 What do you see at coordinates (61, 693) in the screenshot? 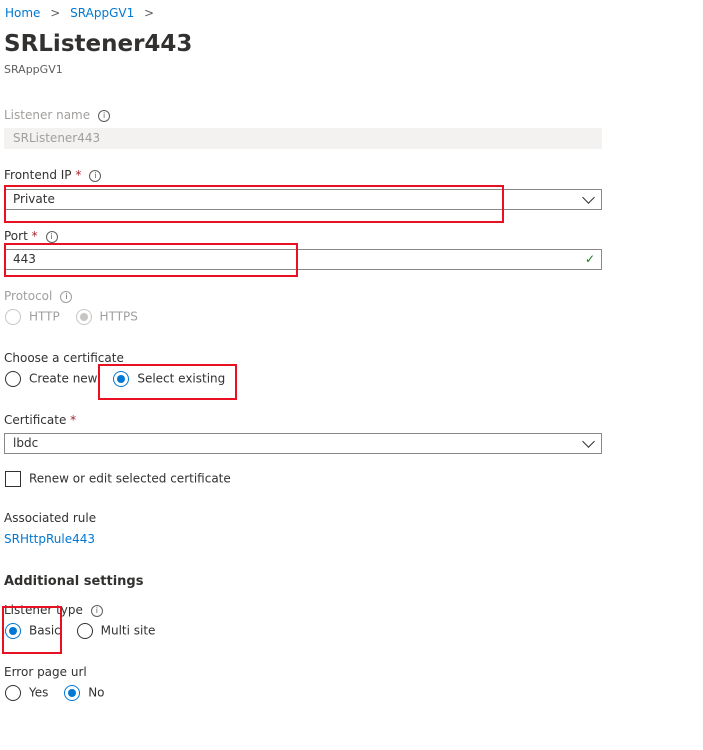
I see `error-page-radio-group: Yes No` at bounding box center [61, 693].